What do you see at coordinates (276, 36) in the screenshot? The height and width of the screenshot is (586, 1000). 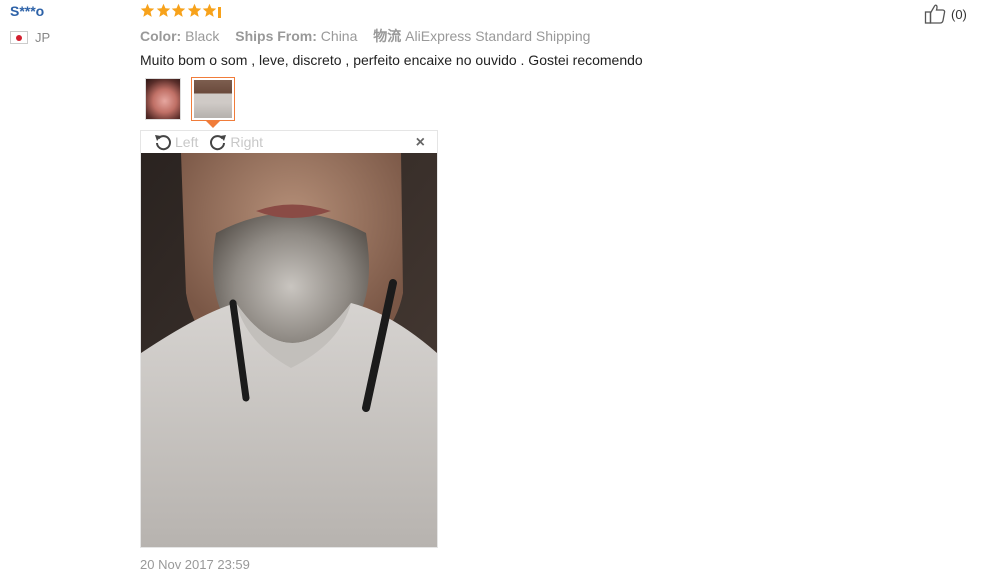 I see `ships-from-label: Ships From:` at bounding box center [276, 36].